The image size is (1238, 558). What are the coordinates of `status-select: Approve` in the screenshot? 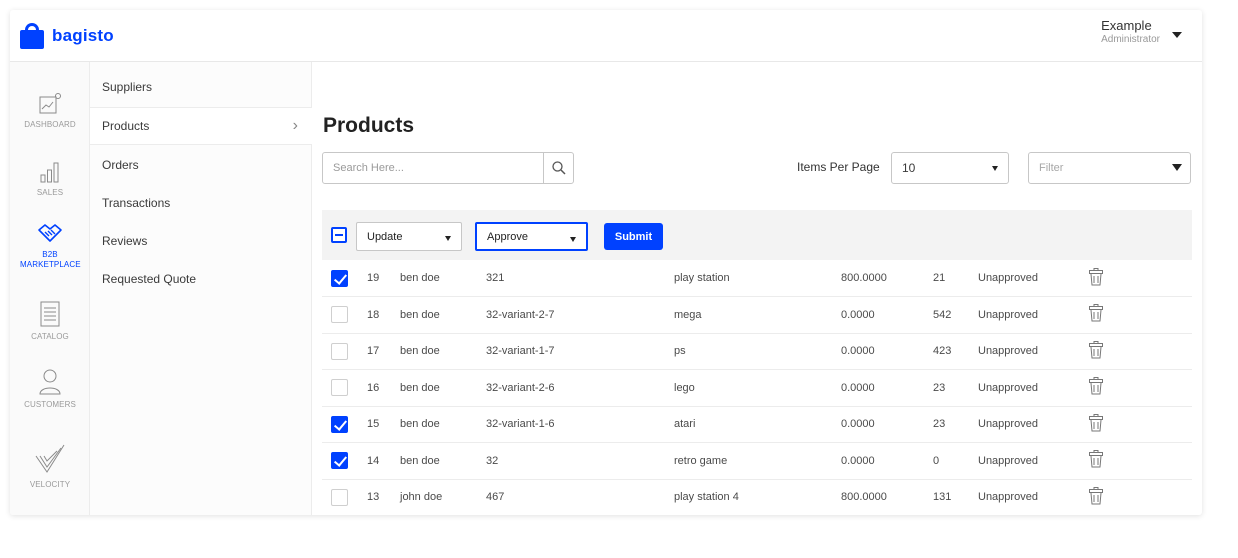 It's located at (531, 236).